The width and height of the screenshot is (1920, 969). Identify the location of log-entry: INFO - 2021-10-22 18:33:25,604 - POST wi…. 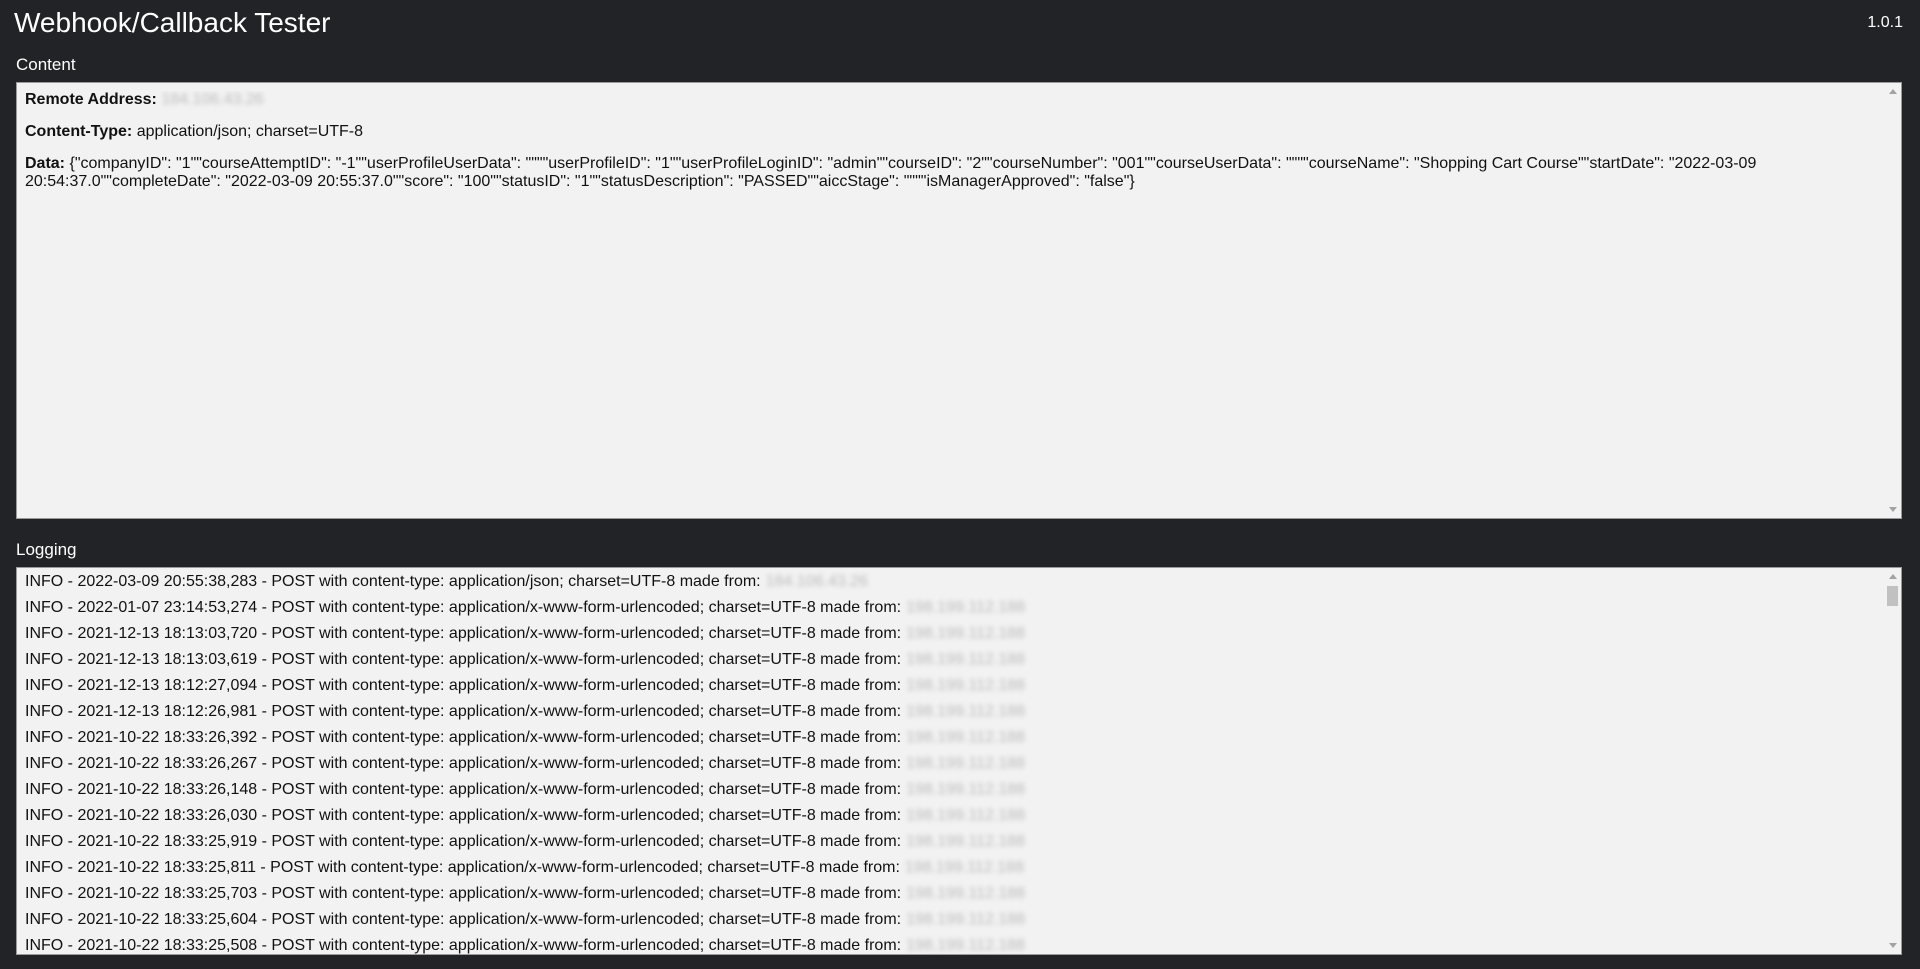
(952, 920).